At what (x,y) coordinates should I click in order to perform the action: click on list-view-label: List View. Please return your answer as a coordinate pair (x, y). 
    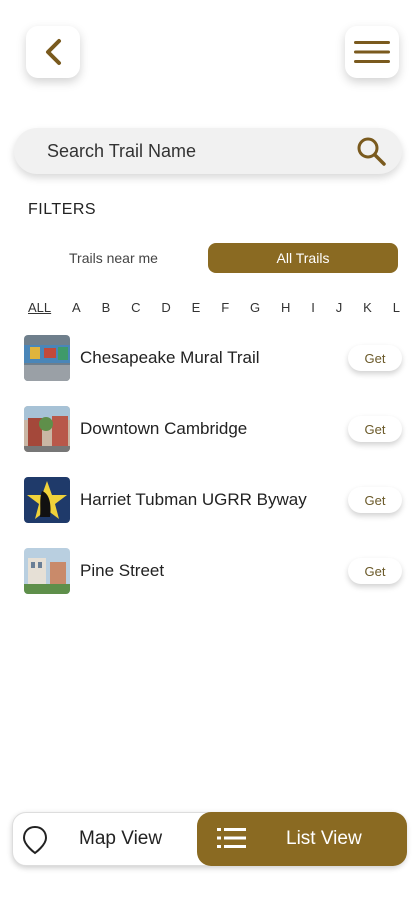
    Looking at the image, I should click on (324, 838).